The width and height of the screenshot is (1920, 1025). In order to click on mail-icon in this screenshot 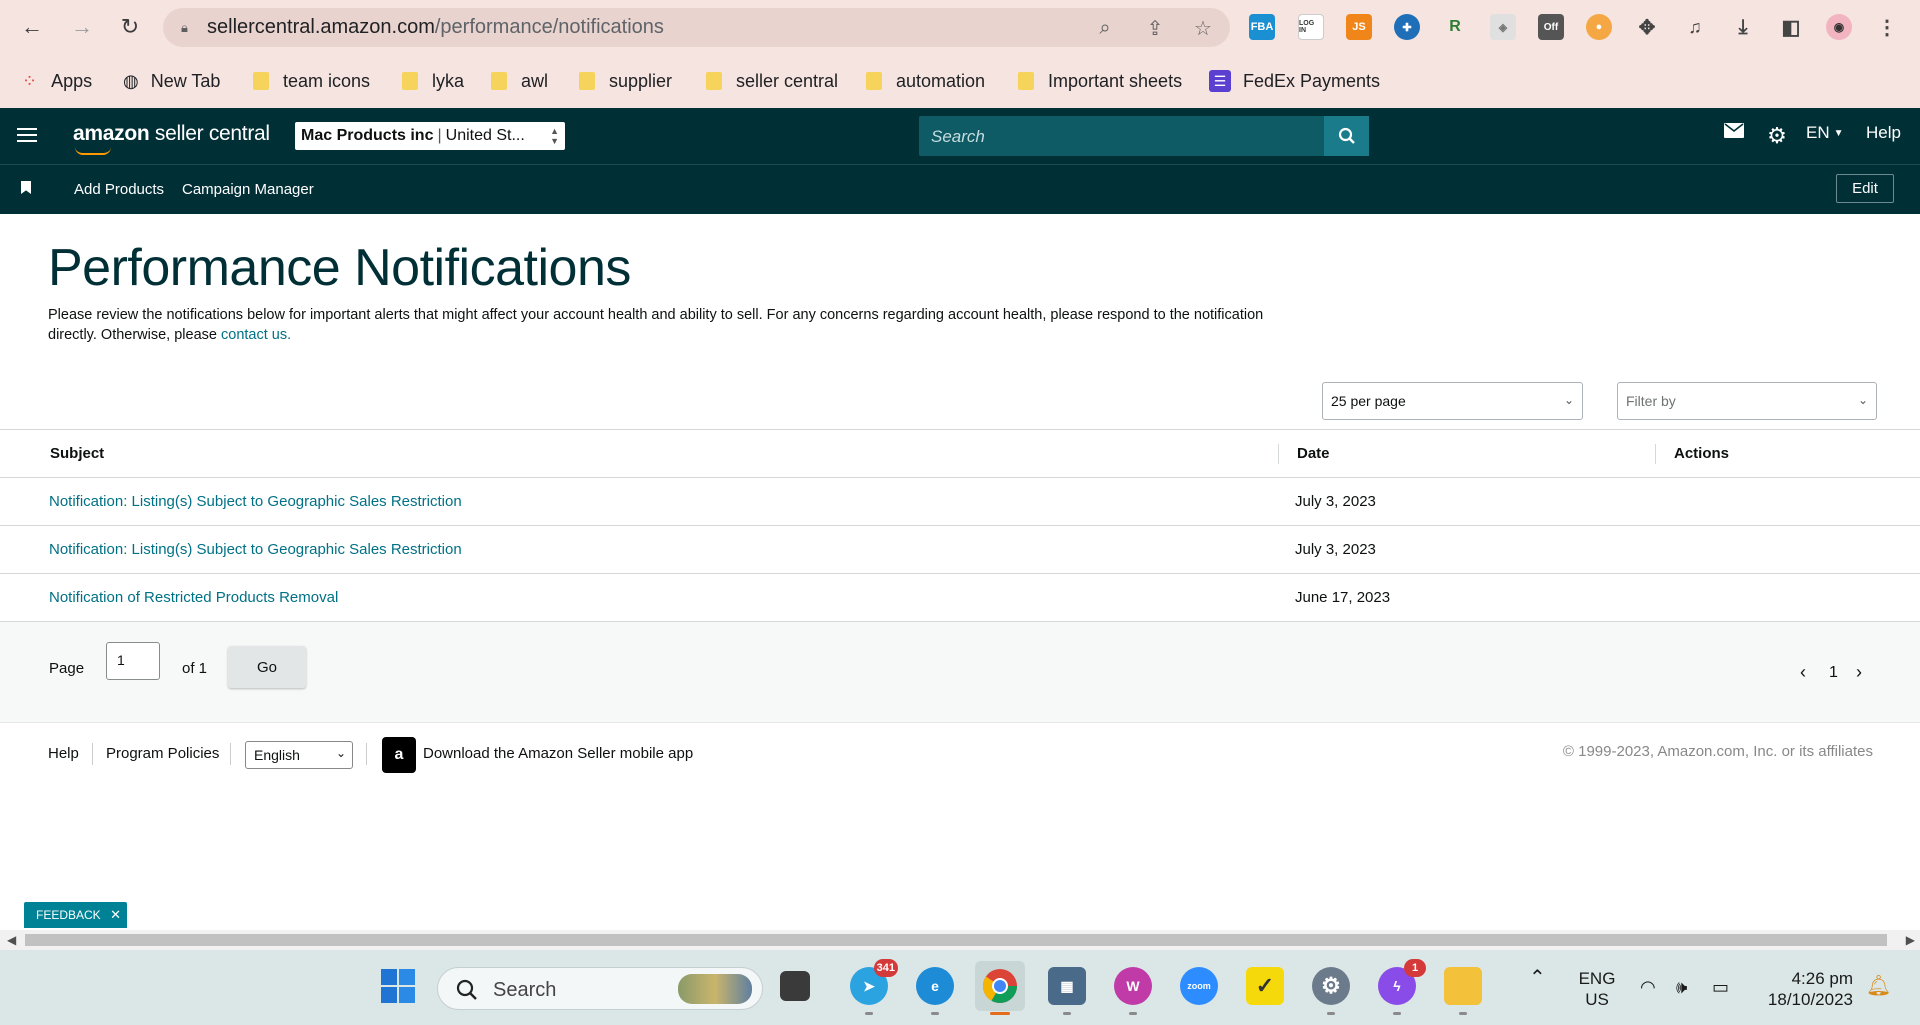, I will do `click(1734, 130)`.